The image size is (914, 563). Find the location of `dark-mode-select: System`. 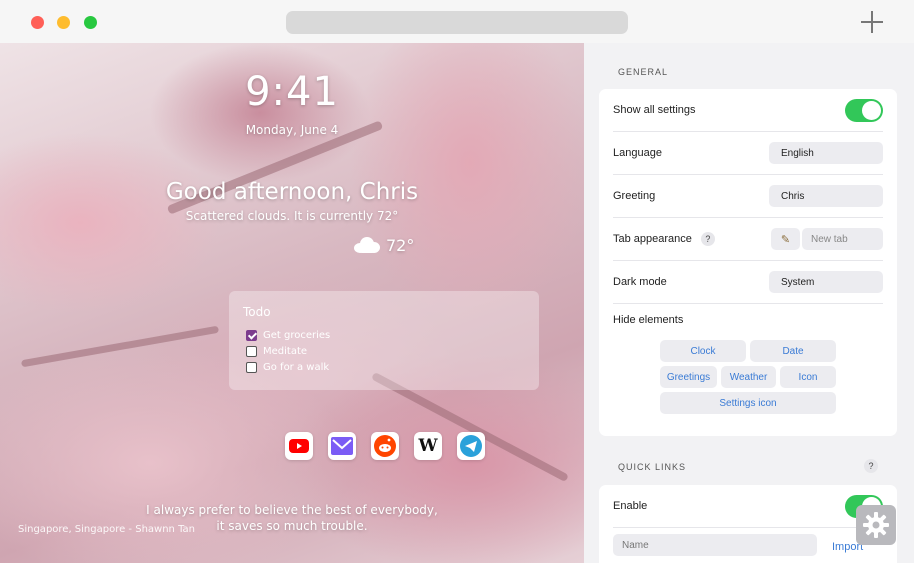

dark-mode-select: System is located at coordinates (826, 282).